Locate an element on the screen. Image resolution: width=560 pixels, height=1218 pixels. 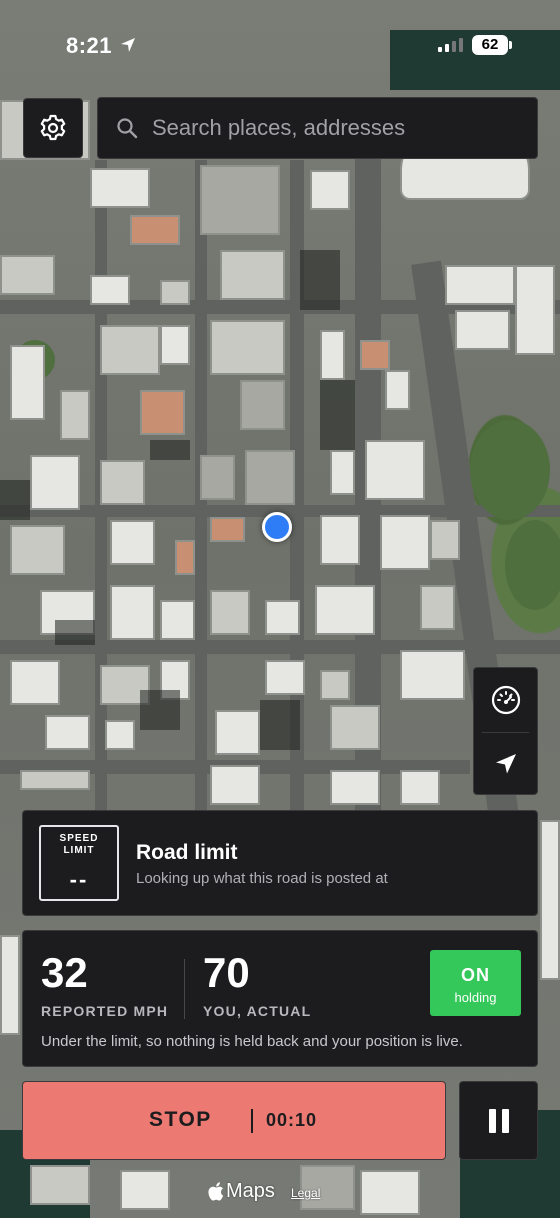
status-time: 8:21 is located at coordinates (89, 45).